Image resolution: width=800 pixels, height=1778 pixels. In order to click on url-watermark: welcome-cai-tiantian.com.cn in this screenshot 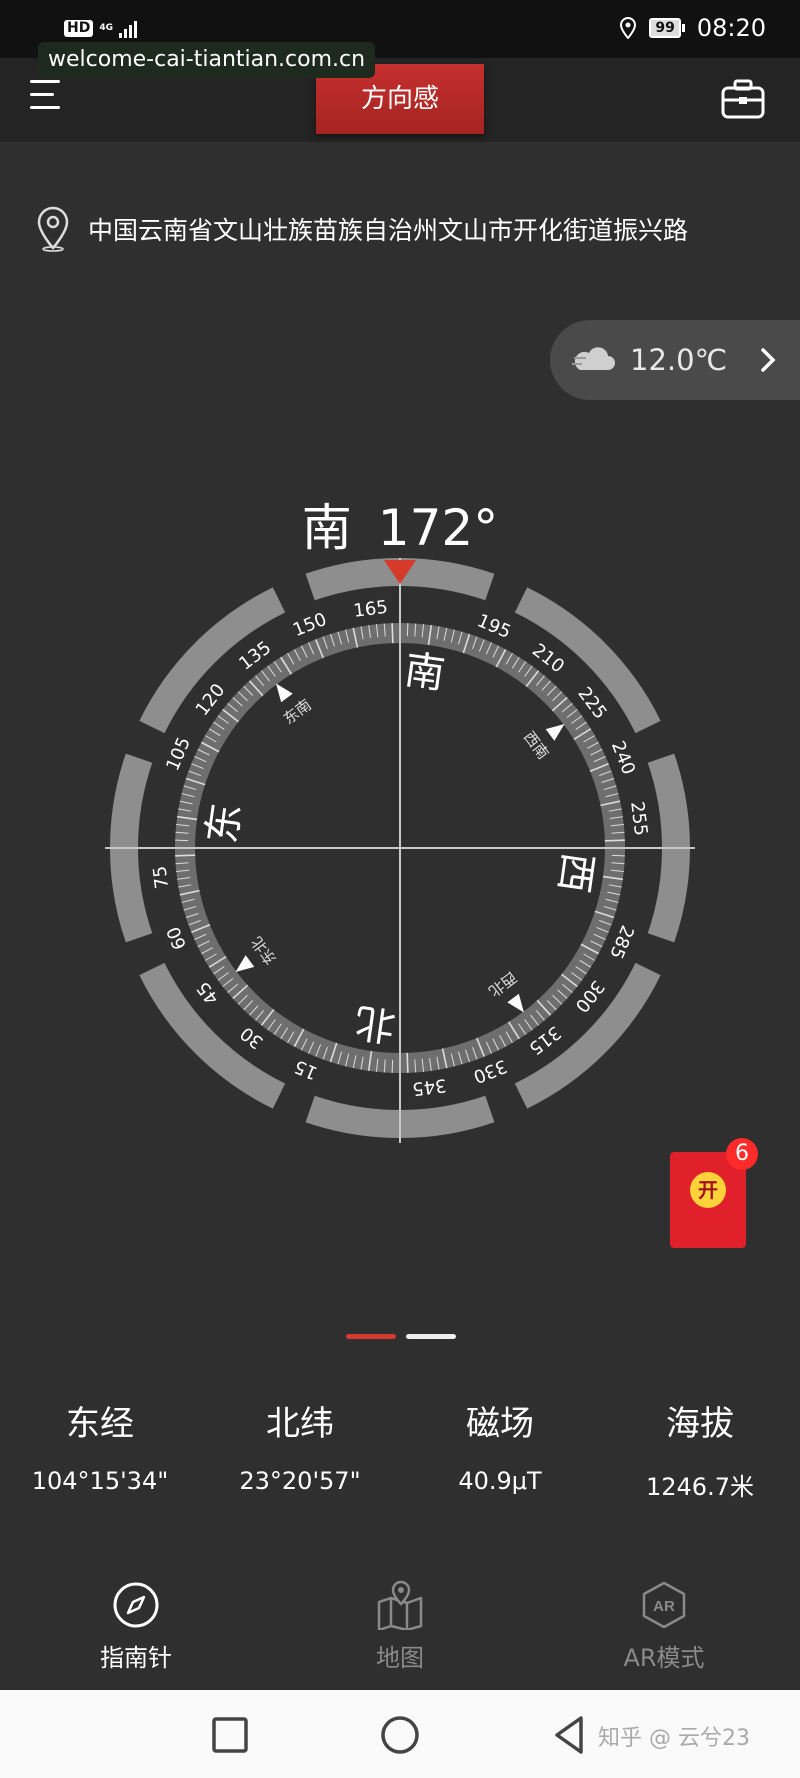, I will do `click(207, 60)`.